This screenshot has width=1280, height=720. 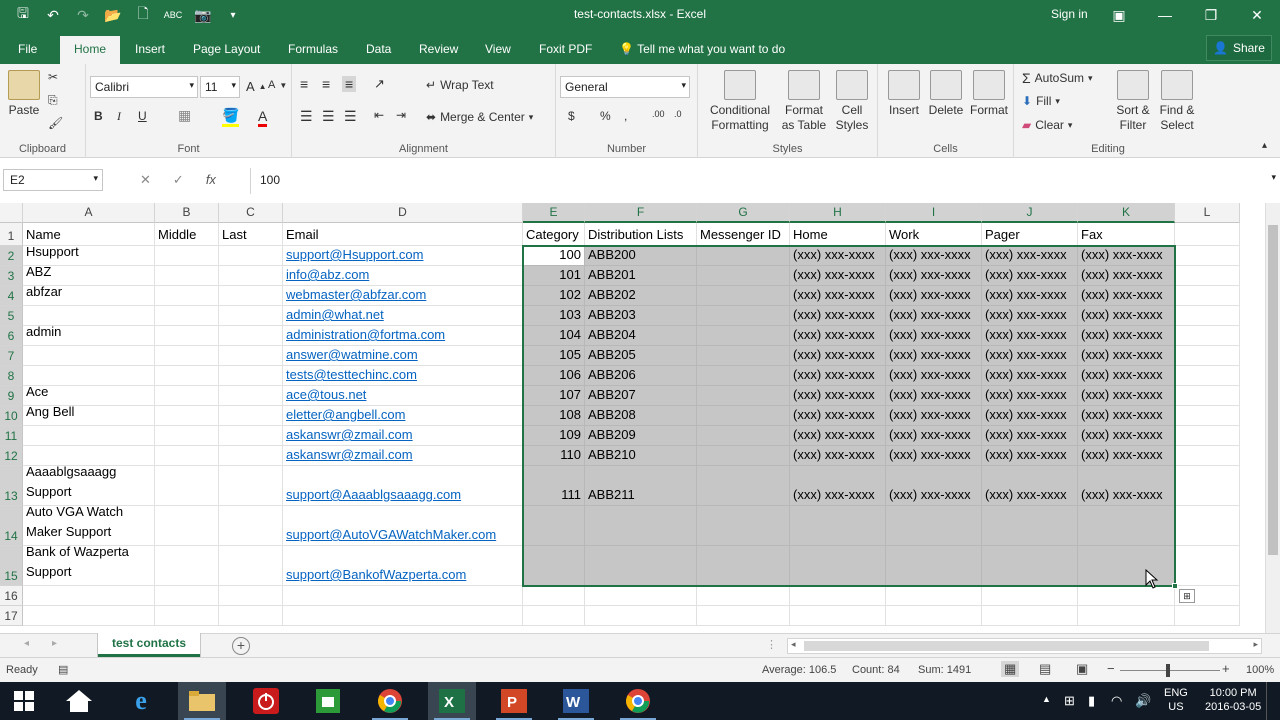 What do you see at coordinates (554, 276) in the screenshot?
I see `cell-e3: 101` at bounding box center [554, 276].